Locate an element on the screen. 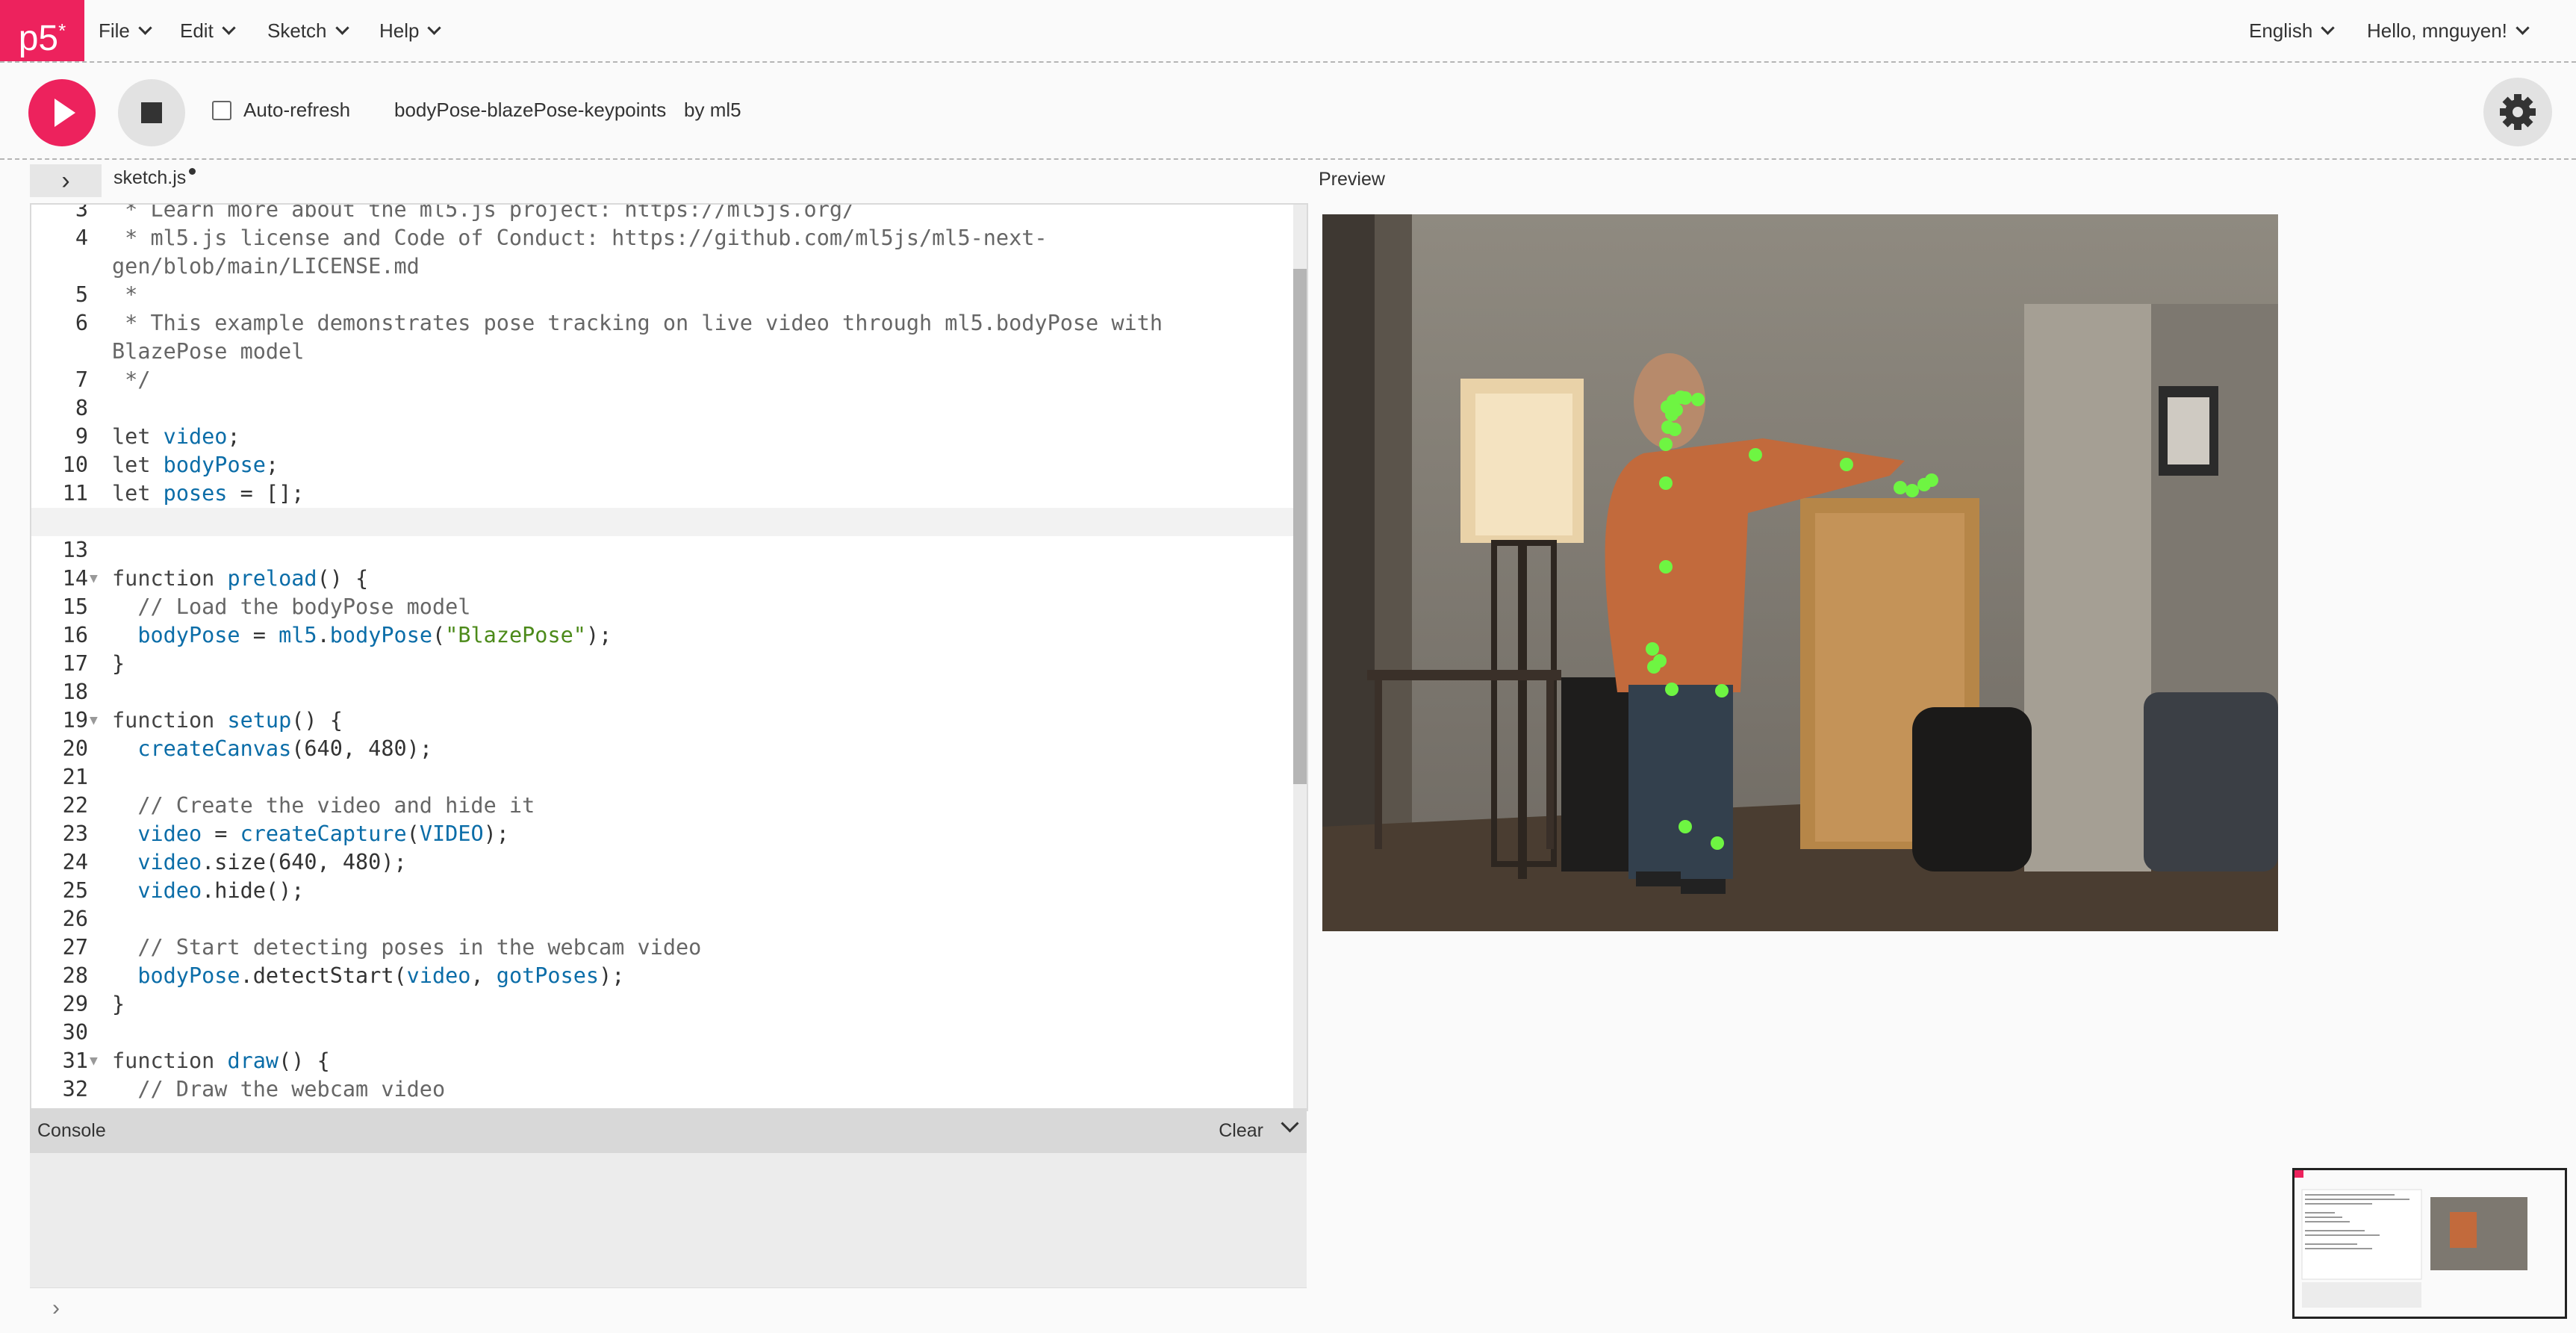 The height and width of the screenshot is (1333, 2576). code-line: 18 is located at coordinates (662, 692).